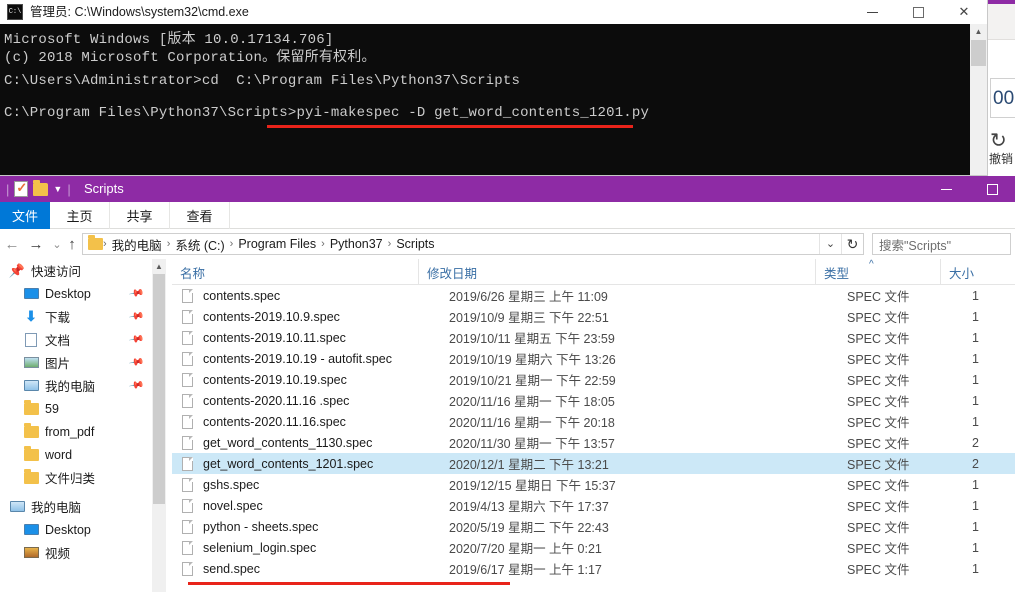 The image size is (1015, 592). What do you see at coordinates (25, 215) in the screenshot?
I see `ribbon-tab-file: 文件` at bounding box center [25, 215].